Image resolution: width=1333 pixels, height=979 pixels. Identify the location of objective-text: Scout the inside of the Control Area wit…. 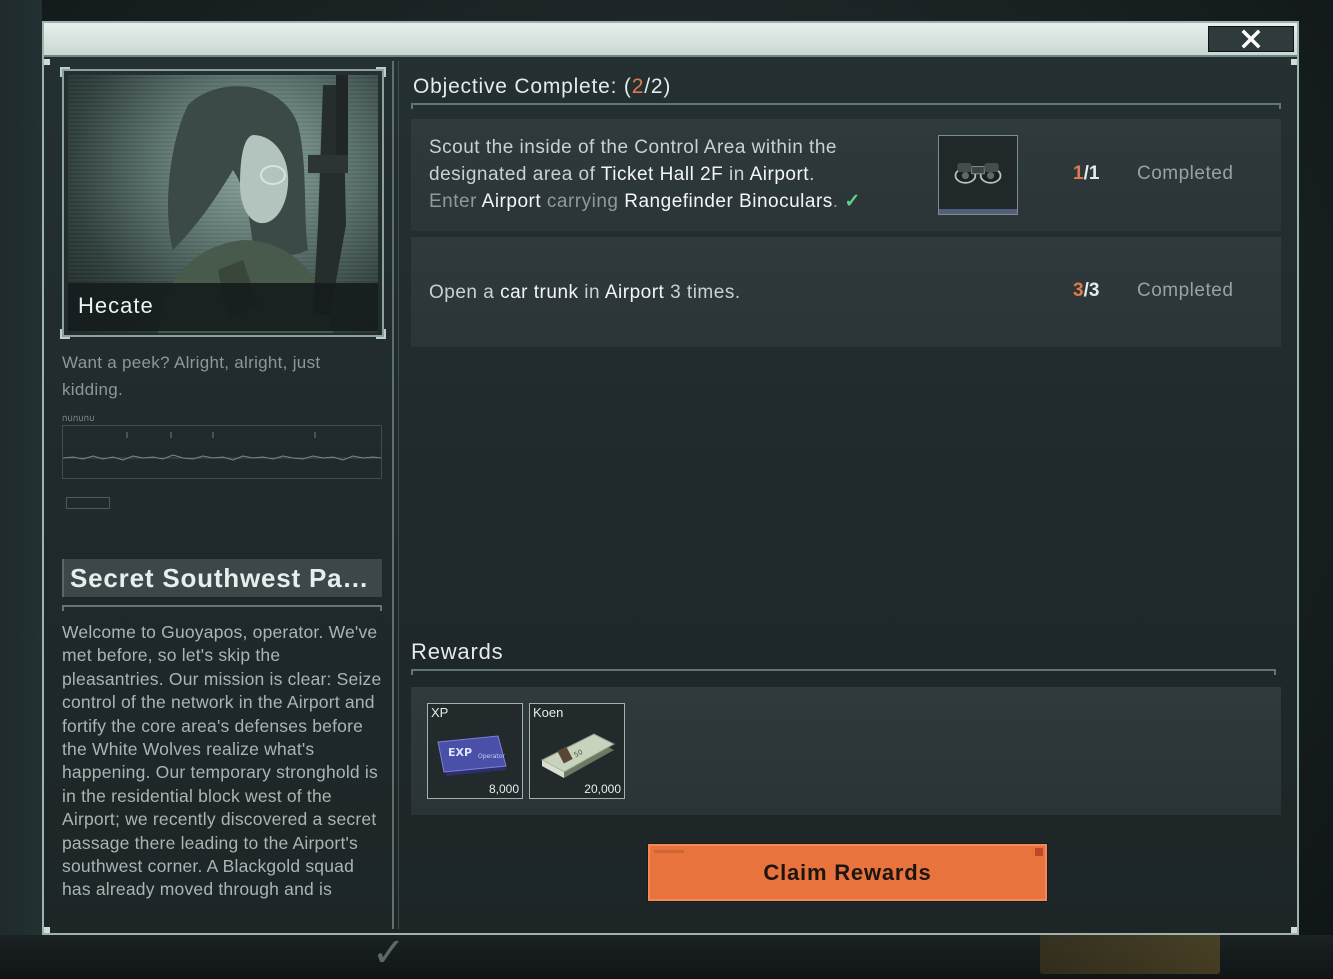
(664, 174).